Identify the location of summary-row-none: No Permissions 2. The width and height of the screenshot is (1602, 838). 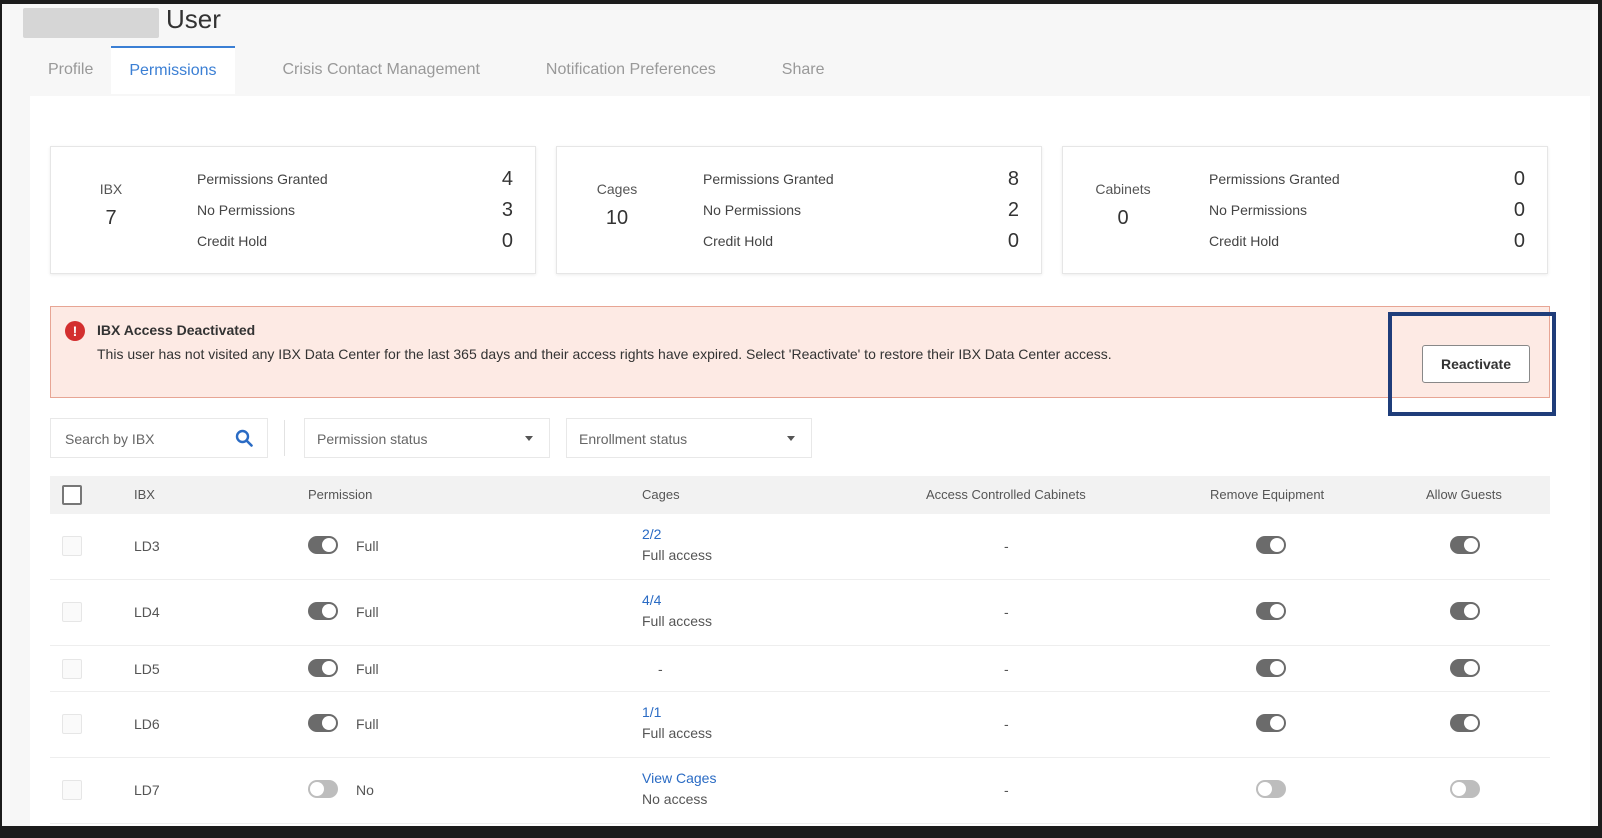
(861, 210).